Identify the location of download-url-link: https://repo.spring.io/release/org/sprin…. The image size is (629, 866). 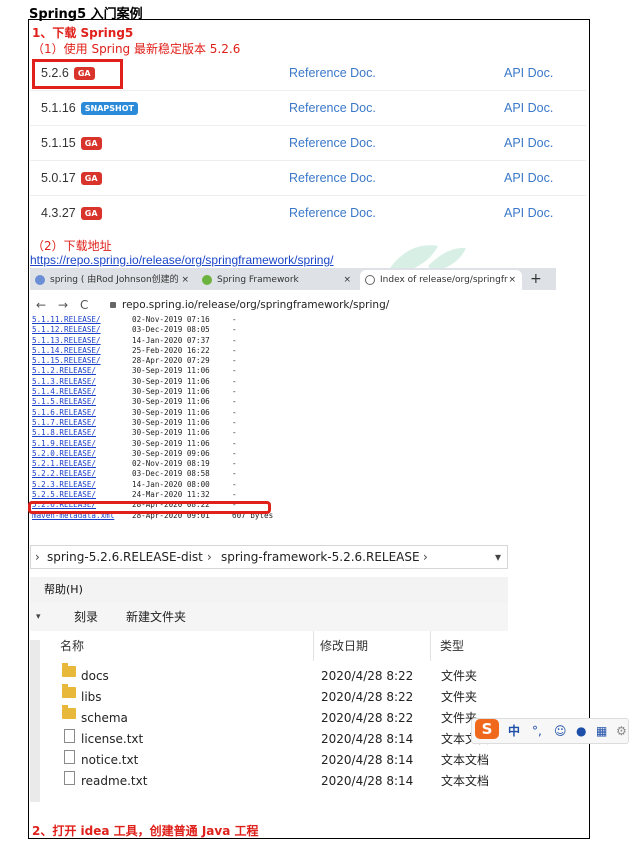
(181, 260).